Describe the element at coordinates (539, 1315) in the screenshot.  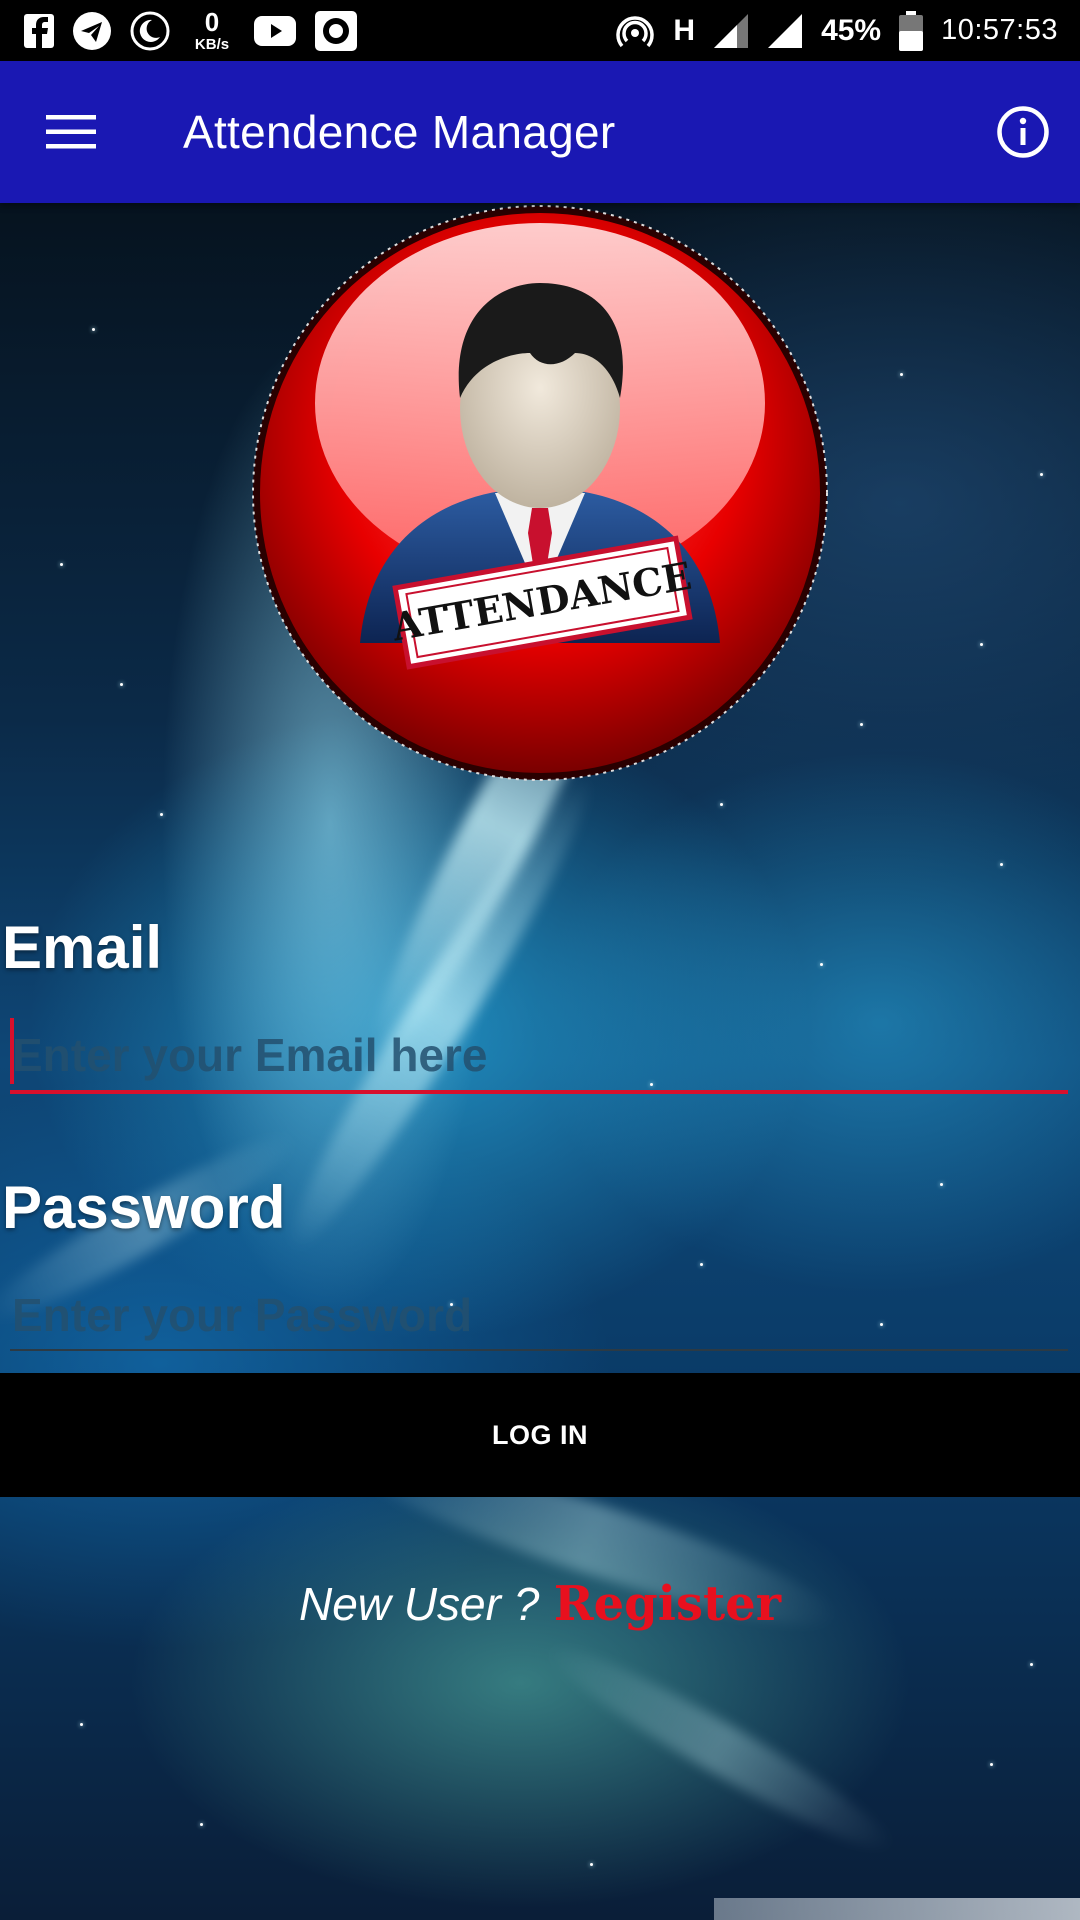
I see `password-field` at that location.